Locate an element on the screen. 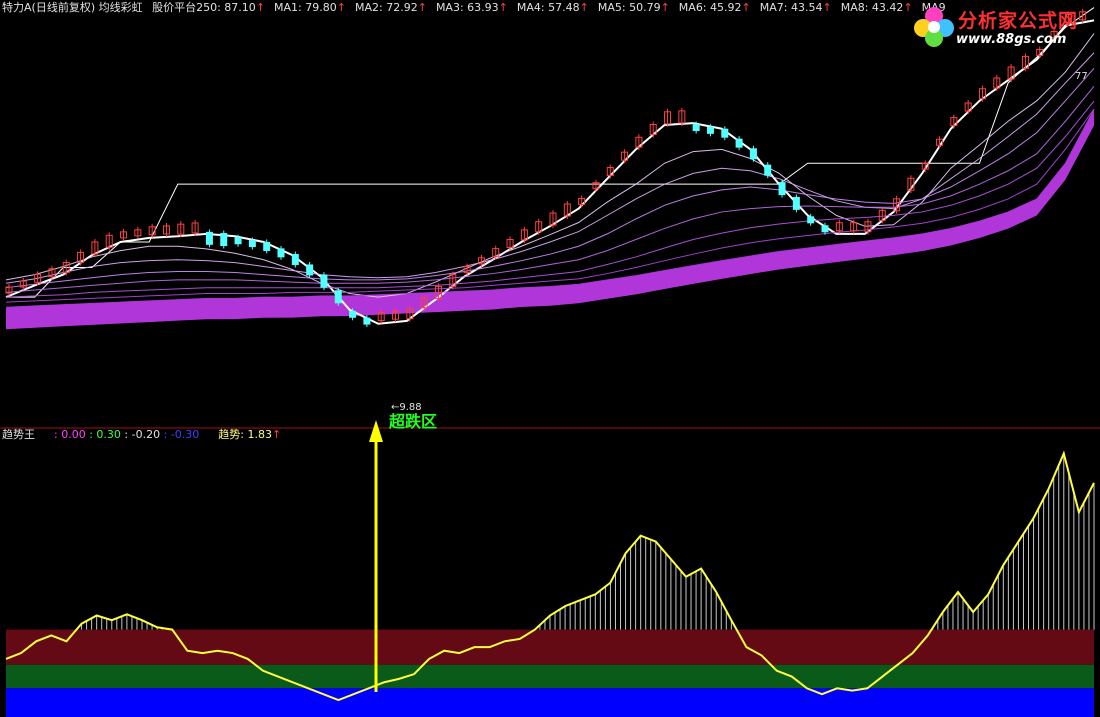 The height and width of the screenshot is (717, 1100). ma-value: 57.48 is located at coordinates (562, 7).